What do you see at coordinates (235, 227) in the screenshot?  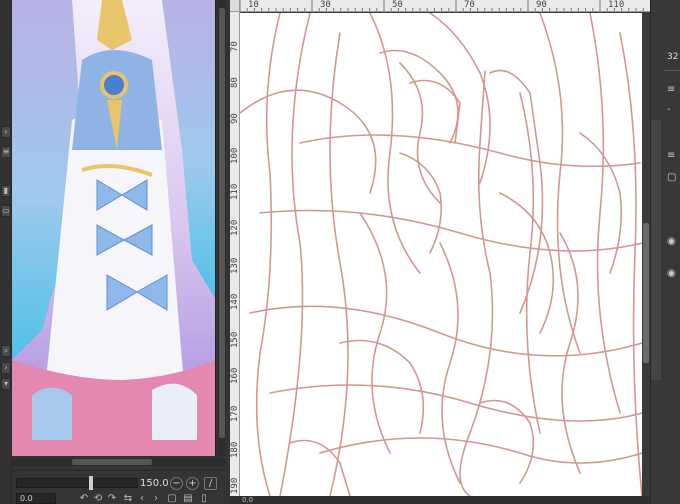 I see `left-ruler-label: 120` at bounding box center [235, 227].